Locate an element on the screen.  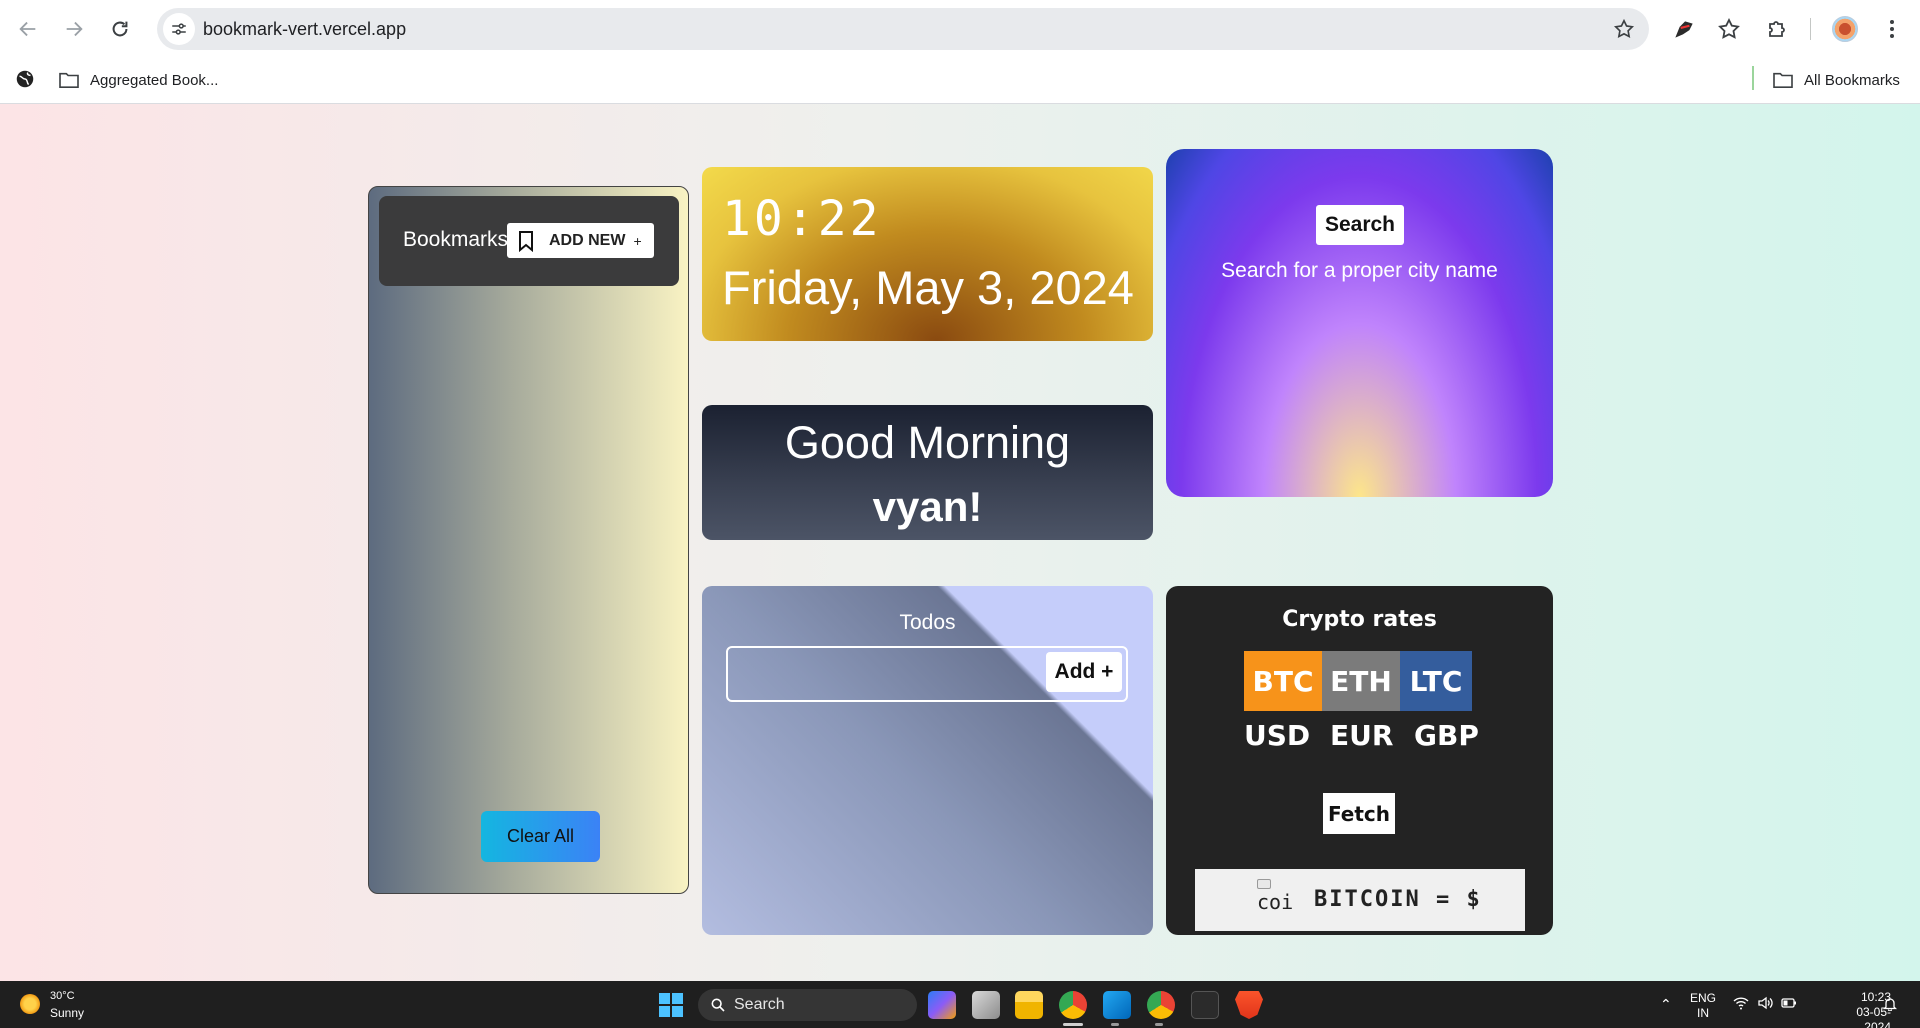
currency-usd-button: USD is located at coordinates (1277, 735).